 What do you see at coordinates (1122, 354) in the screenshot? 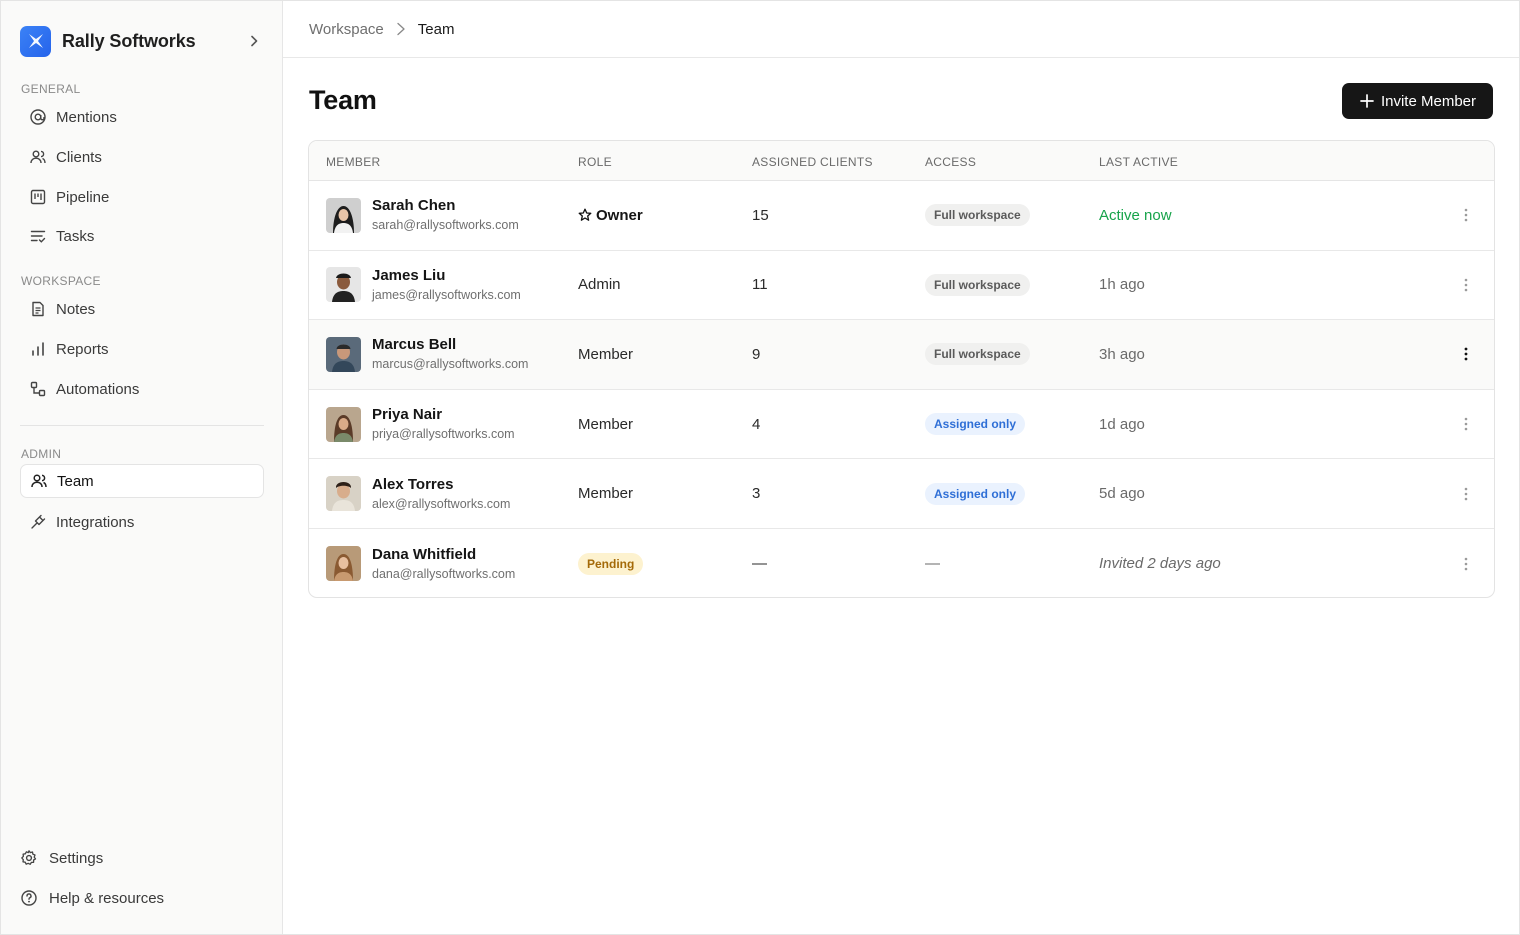
I see `last-active: 3h ago` at bounding box center [1122, 354].